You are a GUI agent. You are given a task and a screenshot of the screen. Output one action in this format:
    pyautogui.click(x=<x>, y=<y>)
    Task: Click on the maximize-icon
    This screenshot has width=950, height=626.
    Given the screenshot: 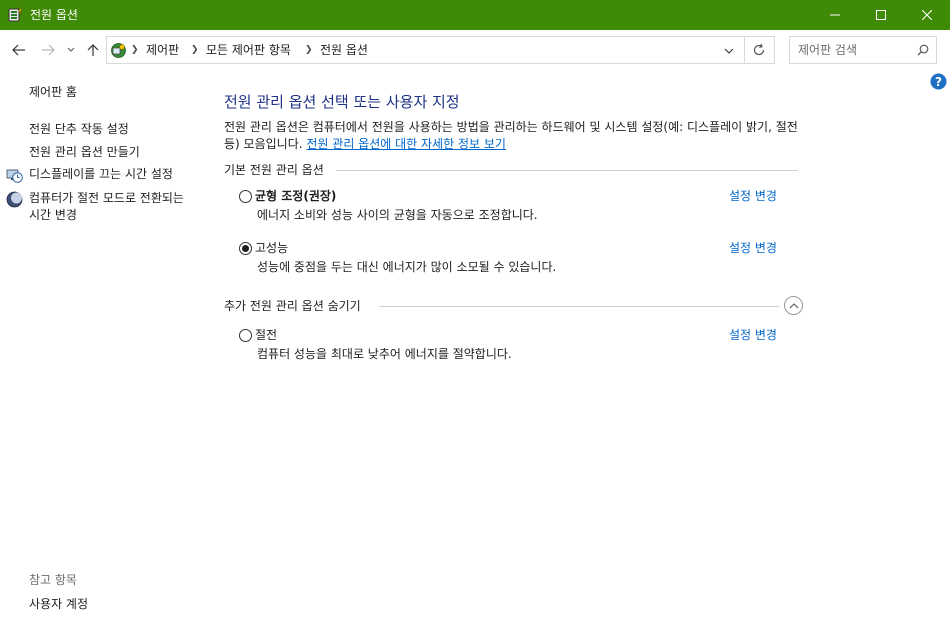 What is the action you would take?
    pyautogui.click(x=881, y=15)
    